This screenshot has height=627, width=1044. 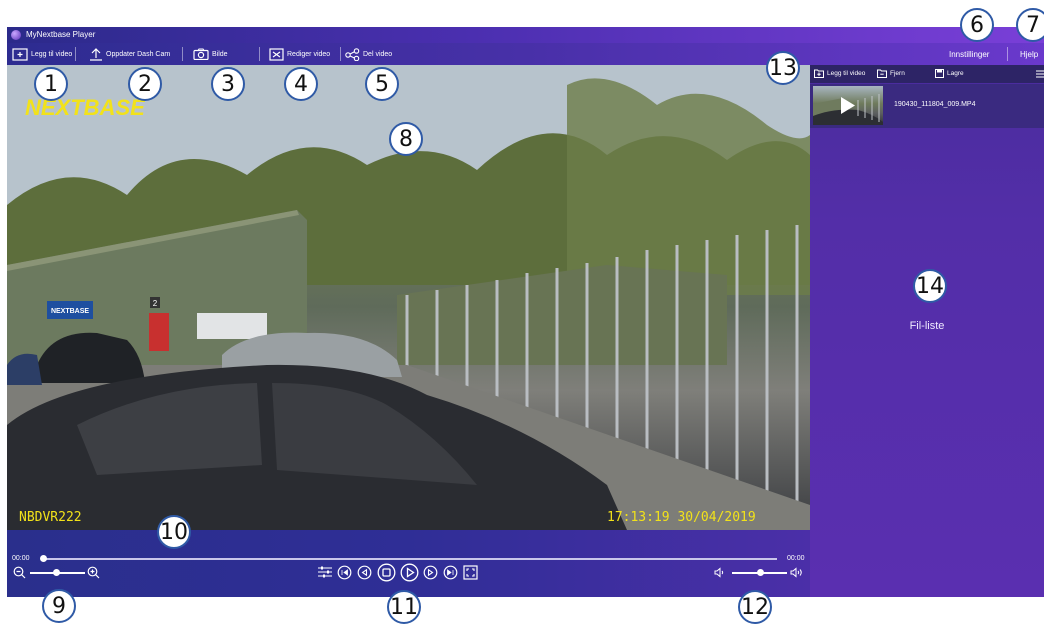 I want to click on current-time: 00:00, so click(x=21, y=558).